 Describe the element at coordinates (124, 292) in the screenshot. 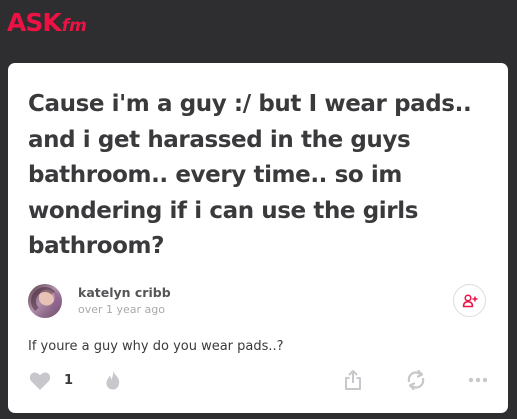

I see `author-name: katelyn cribb` at that location.